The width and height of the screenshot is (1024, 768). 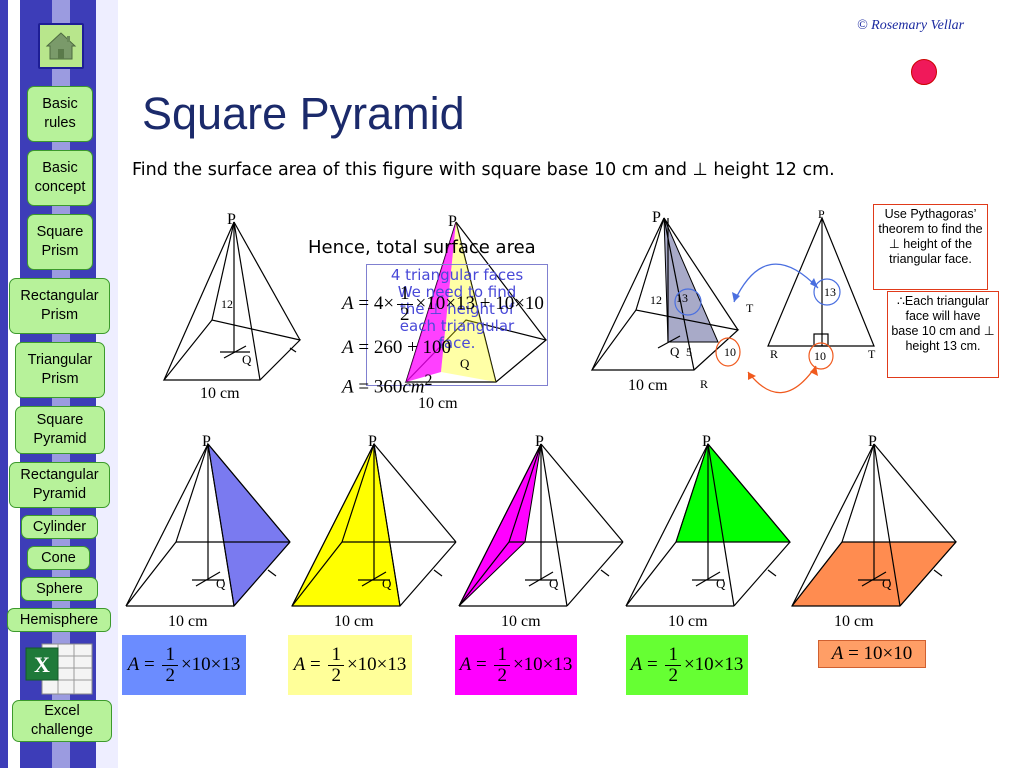 I want to click on formula-line-2: A = 260 + 100, so click(x=397, y=347).